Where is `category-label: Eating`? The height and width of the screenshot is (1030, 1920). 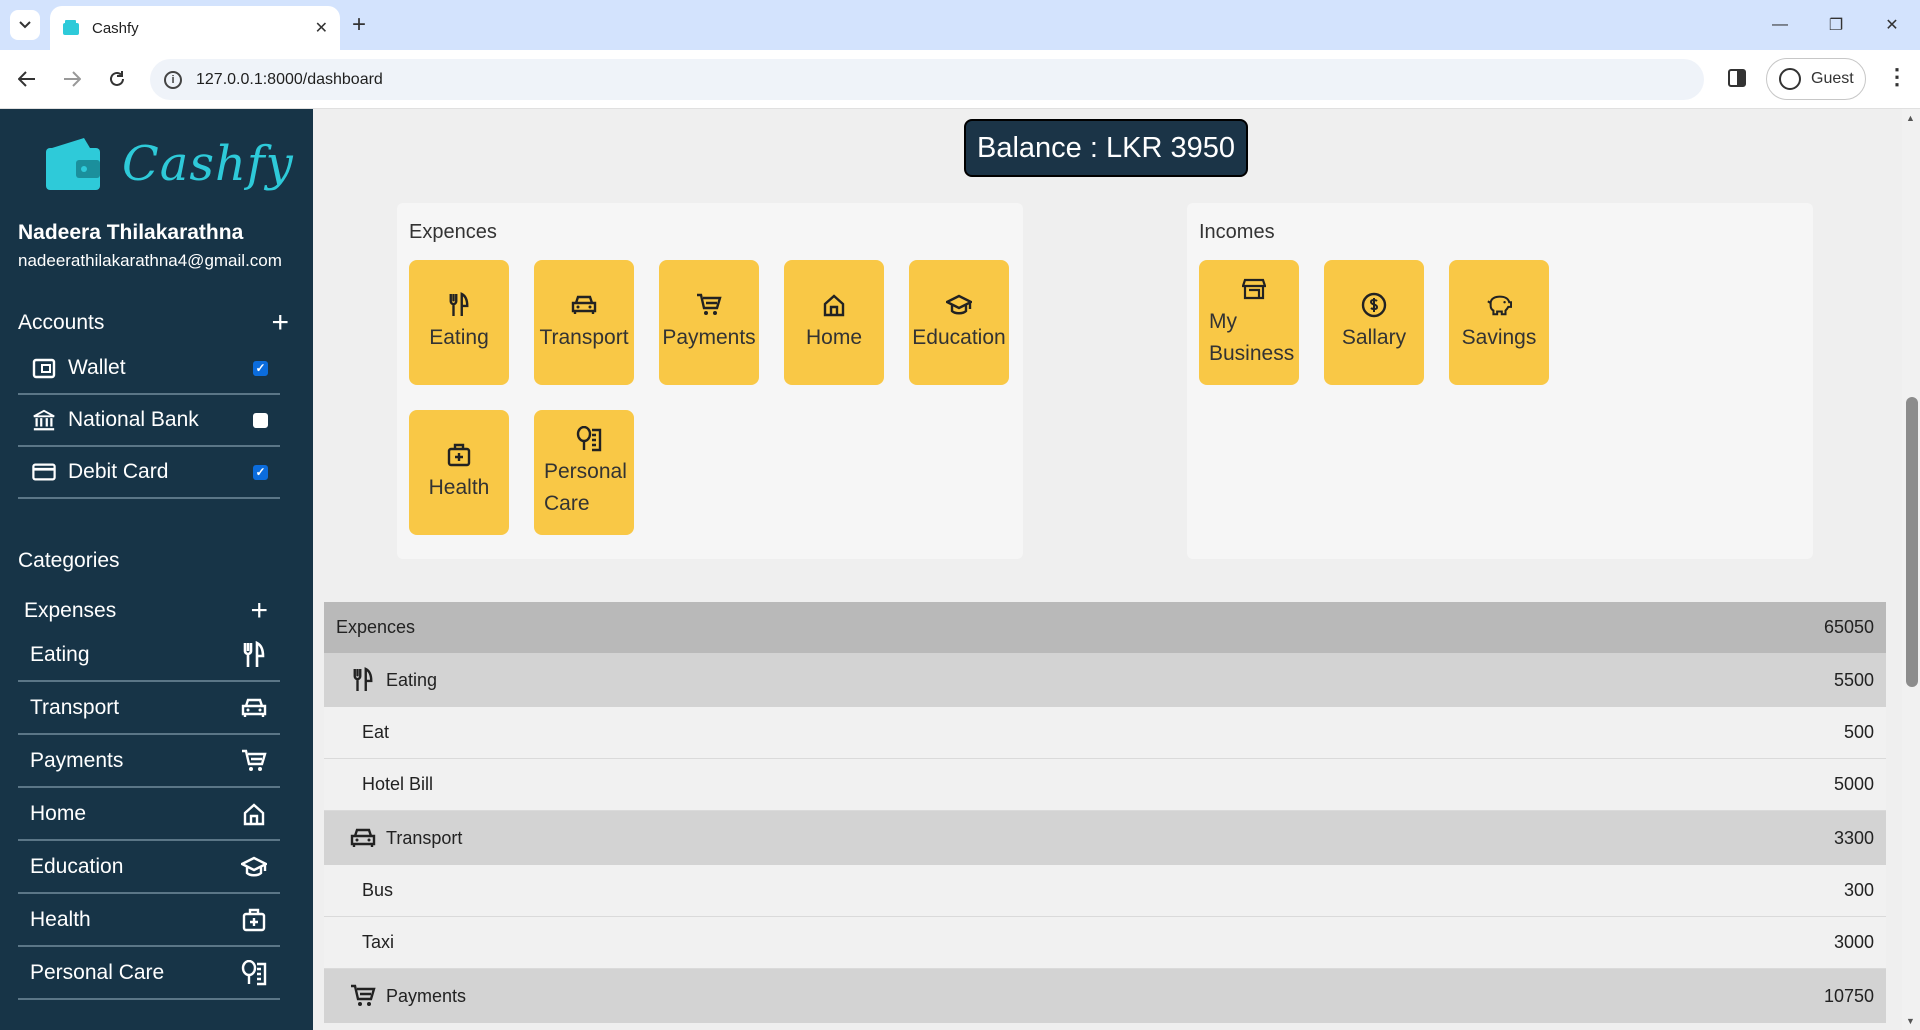 category-label: Eating is located at coordinates (60, 654).